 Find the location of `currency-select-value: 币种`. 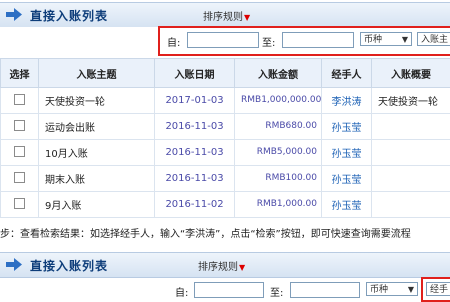

currency-select-value: 币种 is located at coordinates (379, 290).